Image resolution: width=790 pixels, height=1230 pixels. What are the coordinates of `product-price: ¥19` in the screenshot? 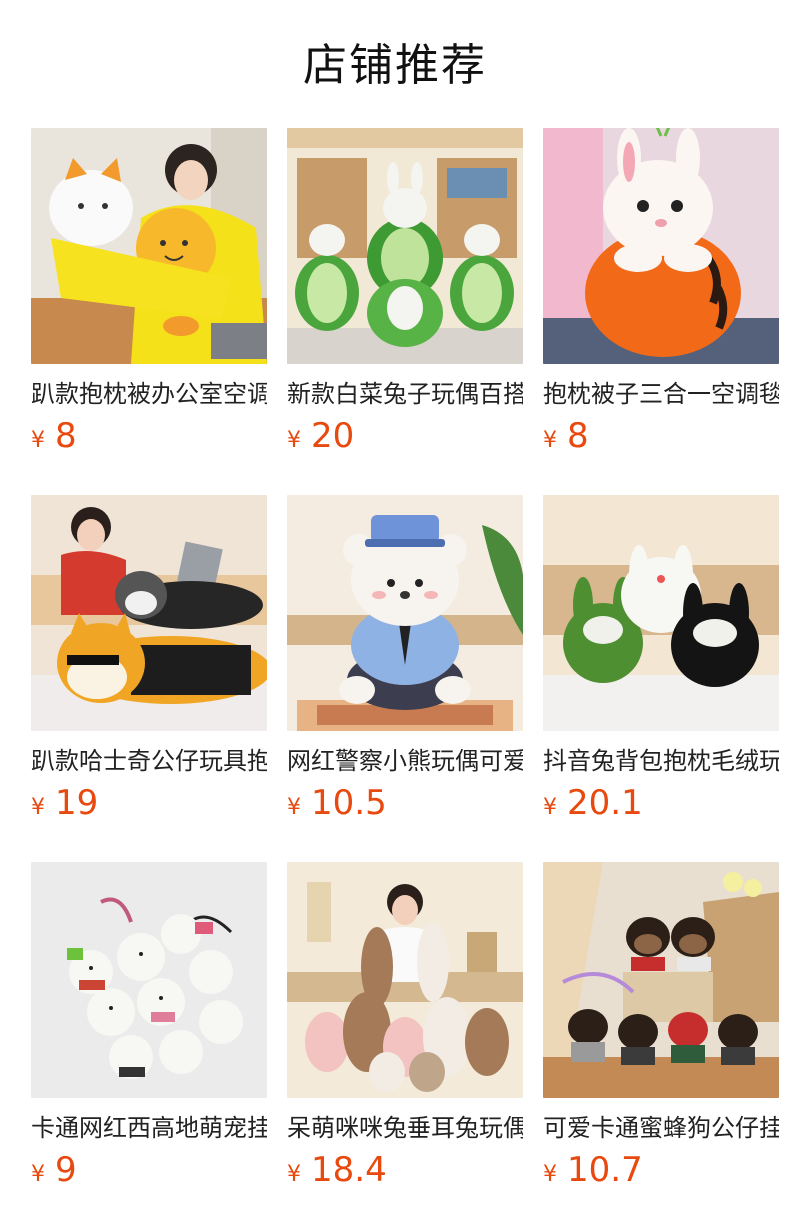 It's located at (149, 805).